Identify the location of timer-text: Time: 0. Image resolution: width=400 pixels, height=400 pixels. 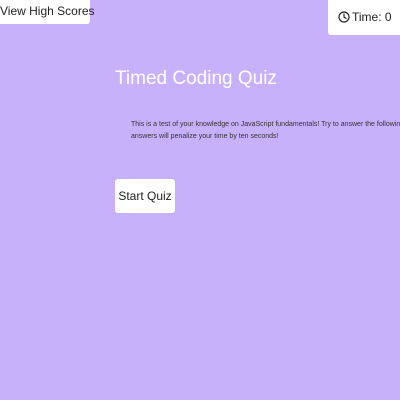
(372, 17).